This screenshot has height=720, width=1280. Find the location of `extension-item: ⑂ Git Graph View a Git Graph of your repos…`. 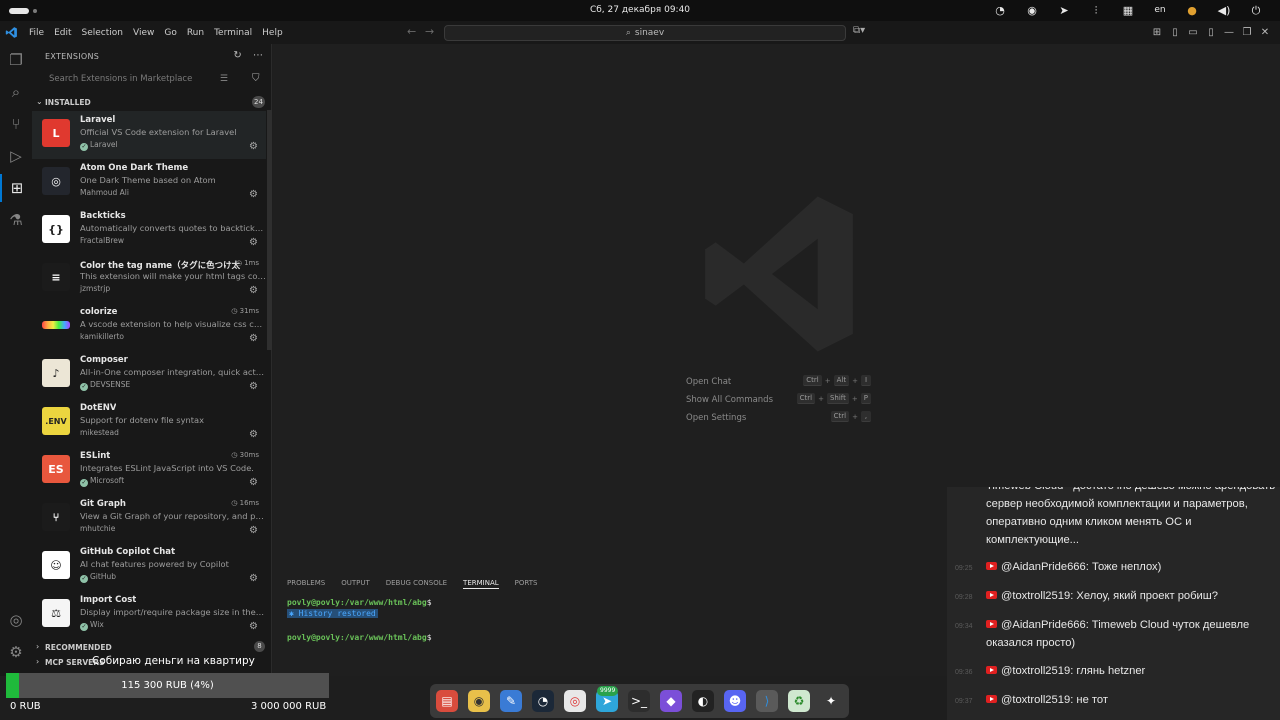

extension-item: ⑂ Git Graph View a Git Graph of your repos… is located at coordinates (149, 519).